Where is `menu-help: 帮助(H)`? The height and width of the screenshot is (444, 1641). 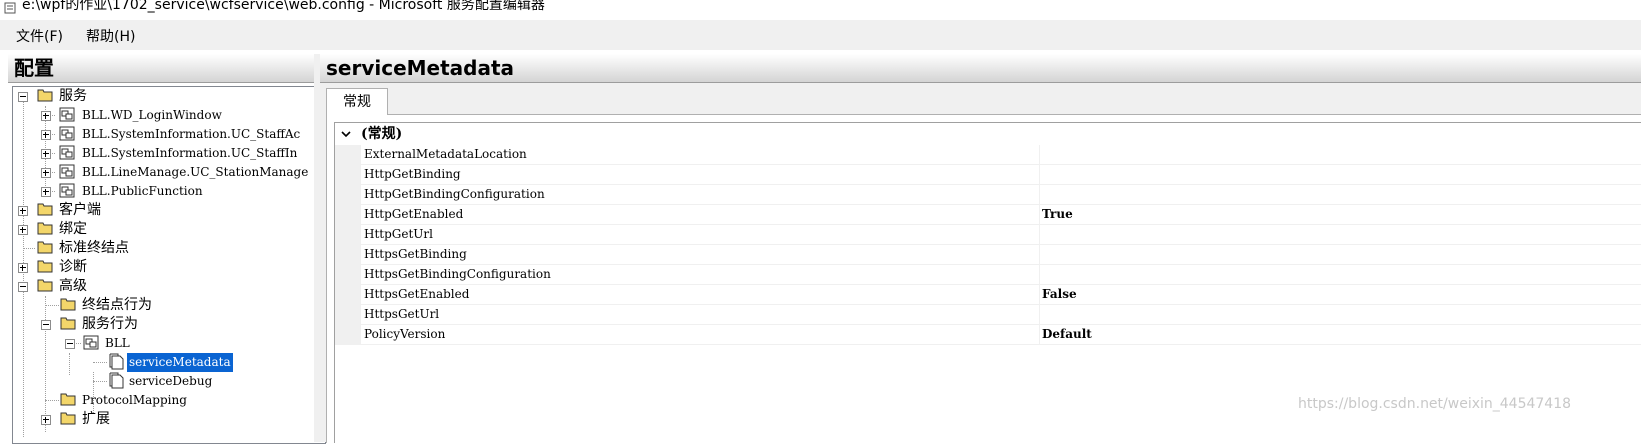 menu-help: 帮助(H) is located at coordinates (110, 36).